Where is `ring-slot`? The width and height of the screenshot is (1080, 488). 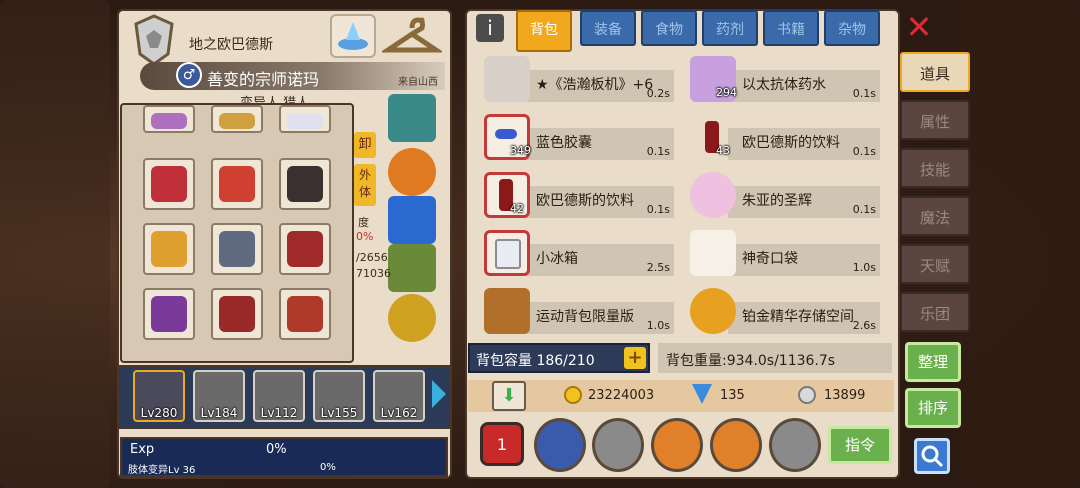 ring-slot is located at coordinates (412, 318).